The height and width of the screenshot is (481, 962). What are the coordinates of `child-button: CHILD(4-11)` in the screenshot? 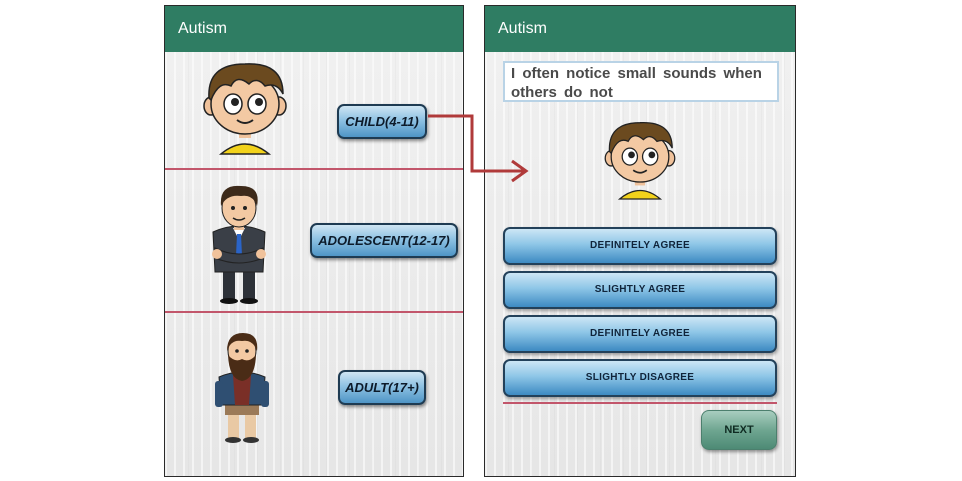 It's located at (382, 121).